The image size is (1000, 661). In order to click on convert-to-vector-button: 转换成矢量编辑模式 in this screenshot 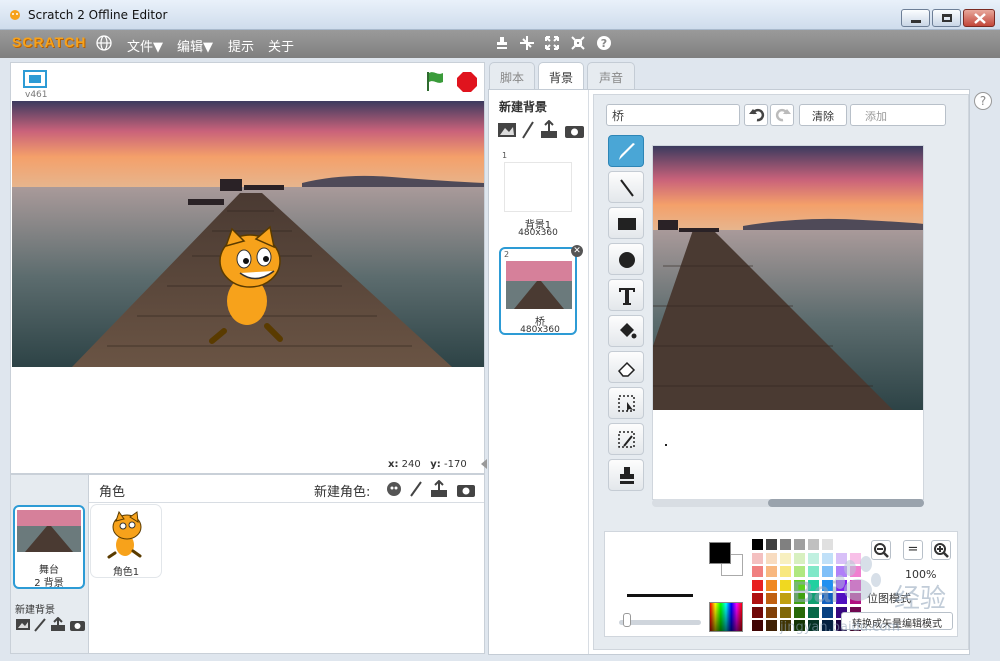, I will do `click(897, 621)`.